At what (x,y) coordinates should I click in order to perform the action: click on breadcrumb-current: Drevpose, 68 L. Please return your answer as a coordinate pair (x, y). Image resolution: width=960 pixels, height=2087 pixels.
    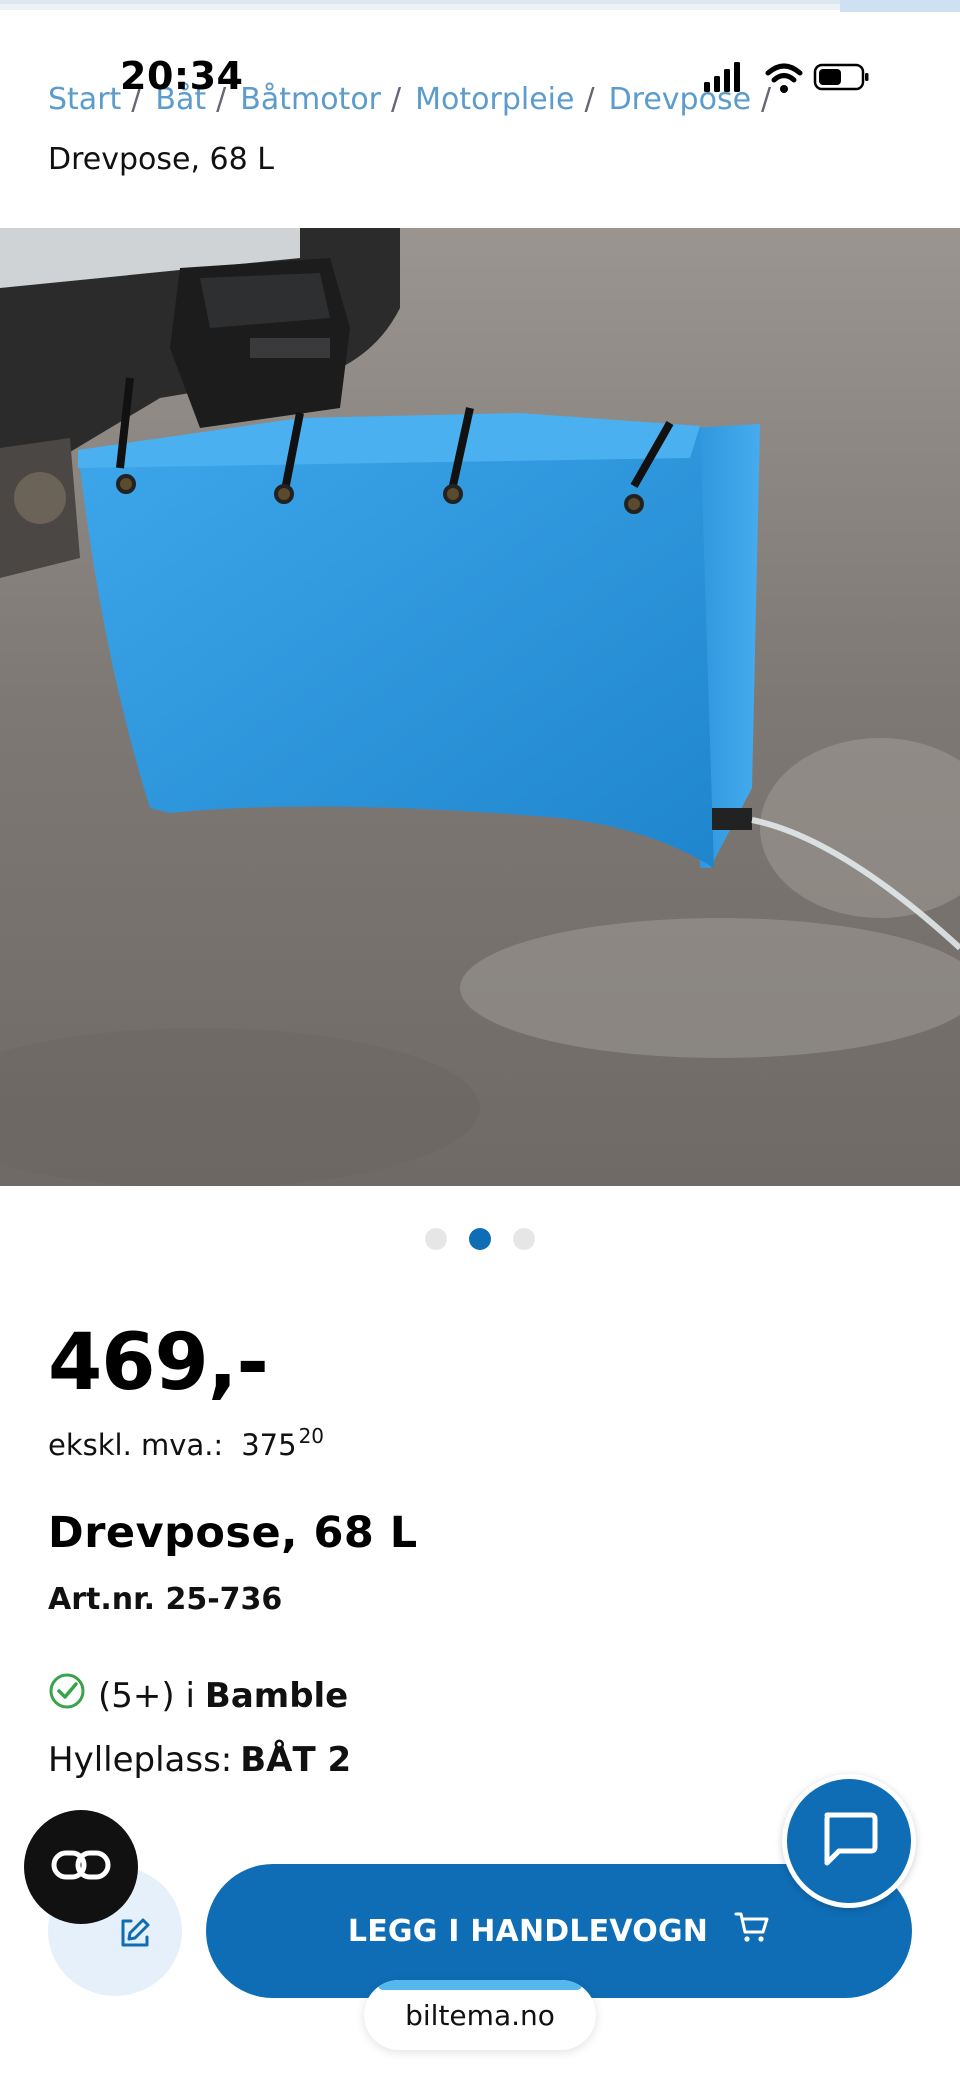
    Looking at the image, I should click on (161, 159).